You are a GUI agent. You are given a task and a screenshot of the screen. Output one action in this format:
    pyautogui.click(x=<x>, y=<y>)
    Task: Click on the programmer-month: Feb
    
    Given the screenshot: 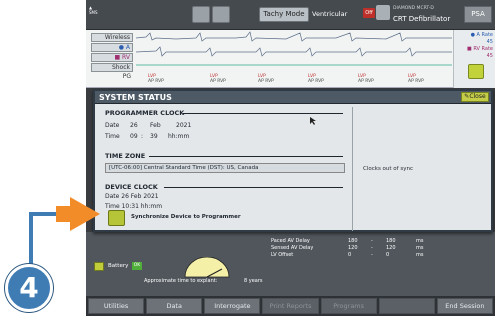 What is the action you would take?
    pyautogui.click(x=155, y=125)
    